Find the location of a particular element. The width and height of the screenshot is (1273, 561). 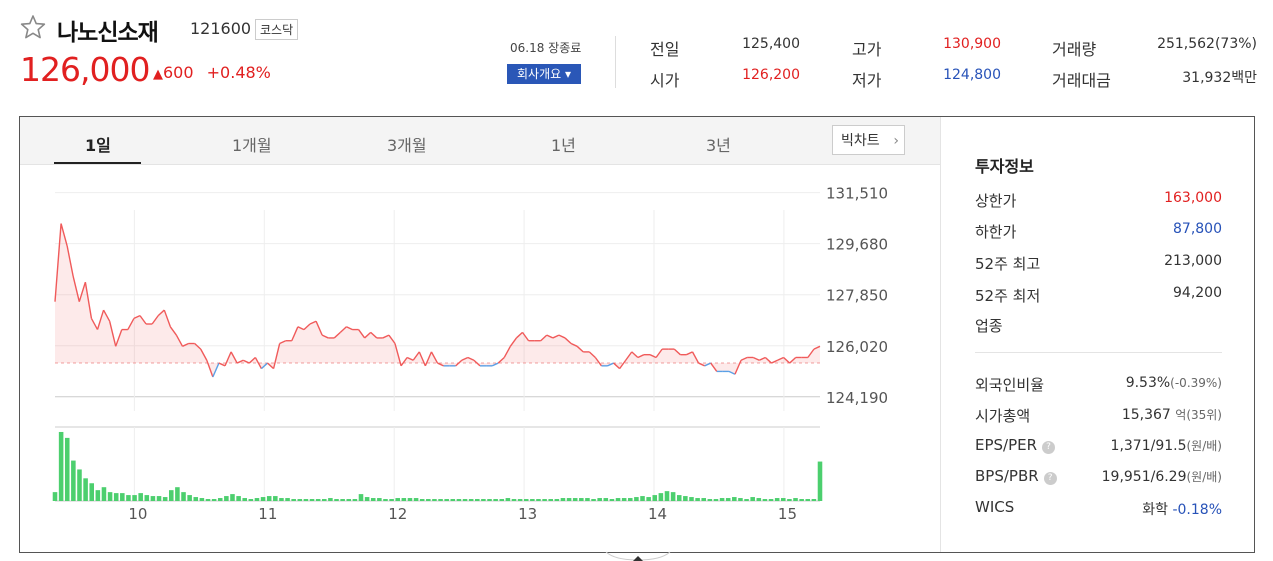

big-chart-button: 빅차트 › is located at coordinates (868, 140).